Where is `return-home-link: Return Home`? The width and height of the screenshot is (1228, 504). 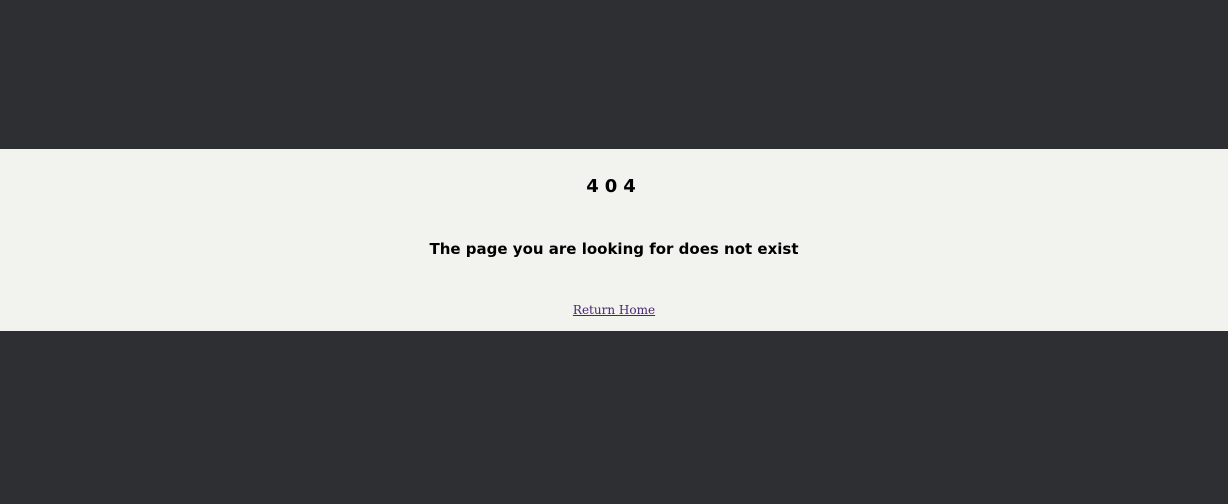 return-home-link: Return Home is located at coordinates (614, 310).